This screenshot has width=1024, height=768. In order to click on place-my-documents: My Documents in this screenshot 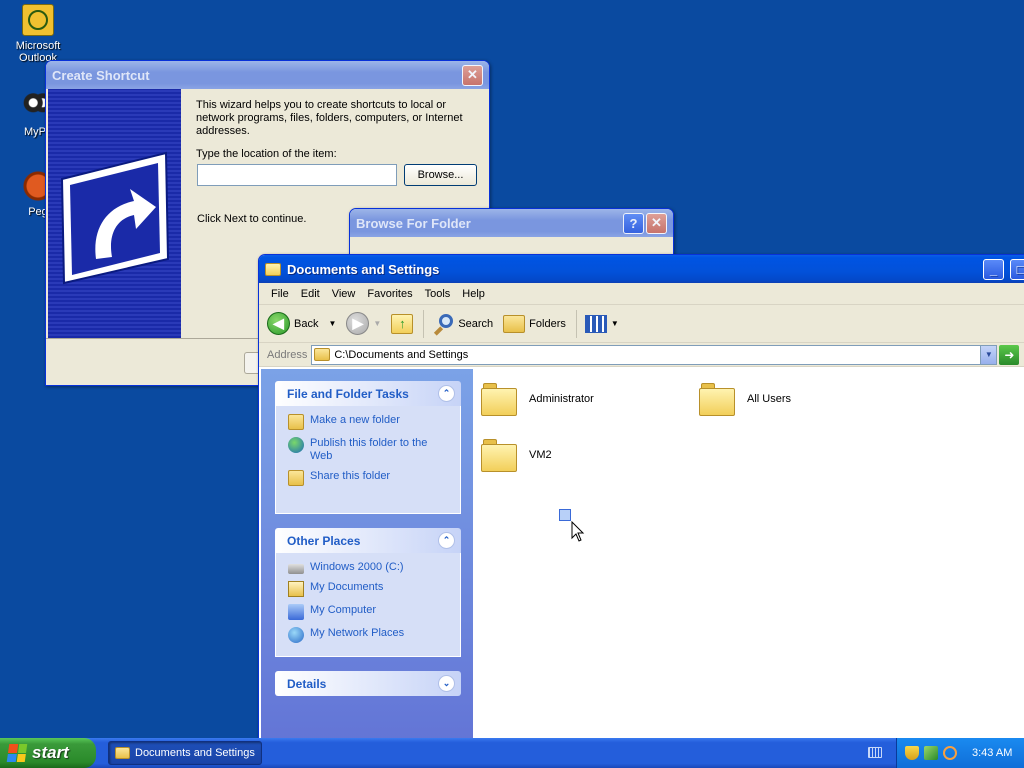, I will do `click(369, 589)`.